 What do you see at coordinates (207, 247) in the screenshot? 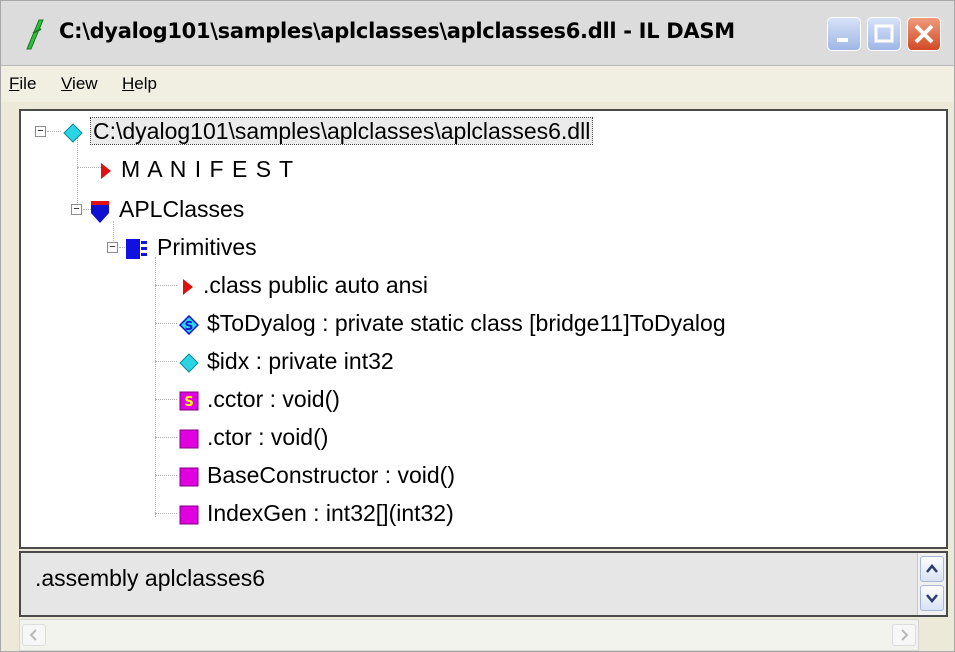
I see `tree-node-label: Primitives` at bounding box center [207, 247].